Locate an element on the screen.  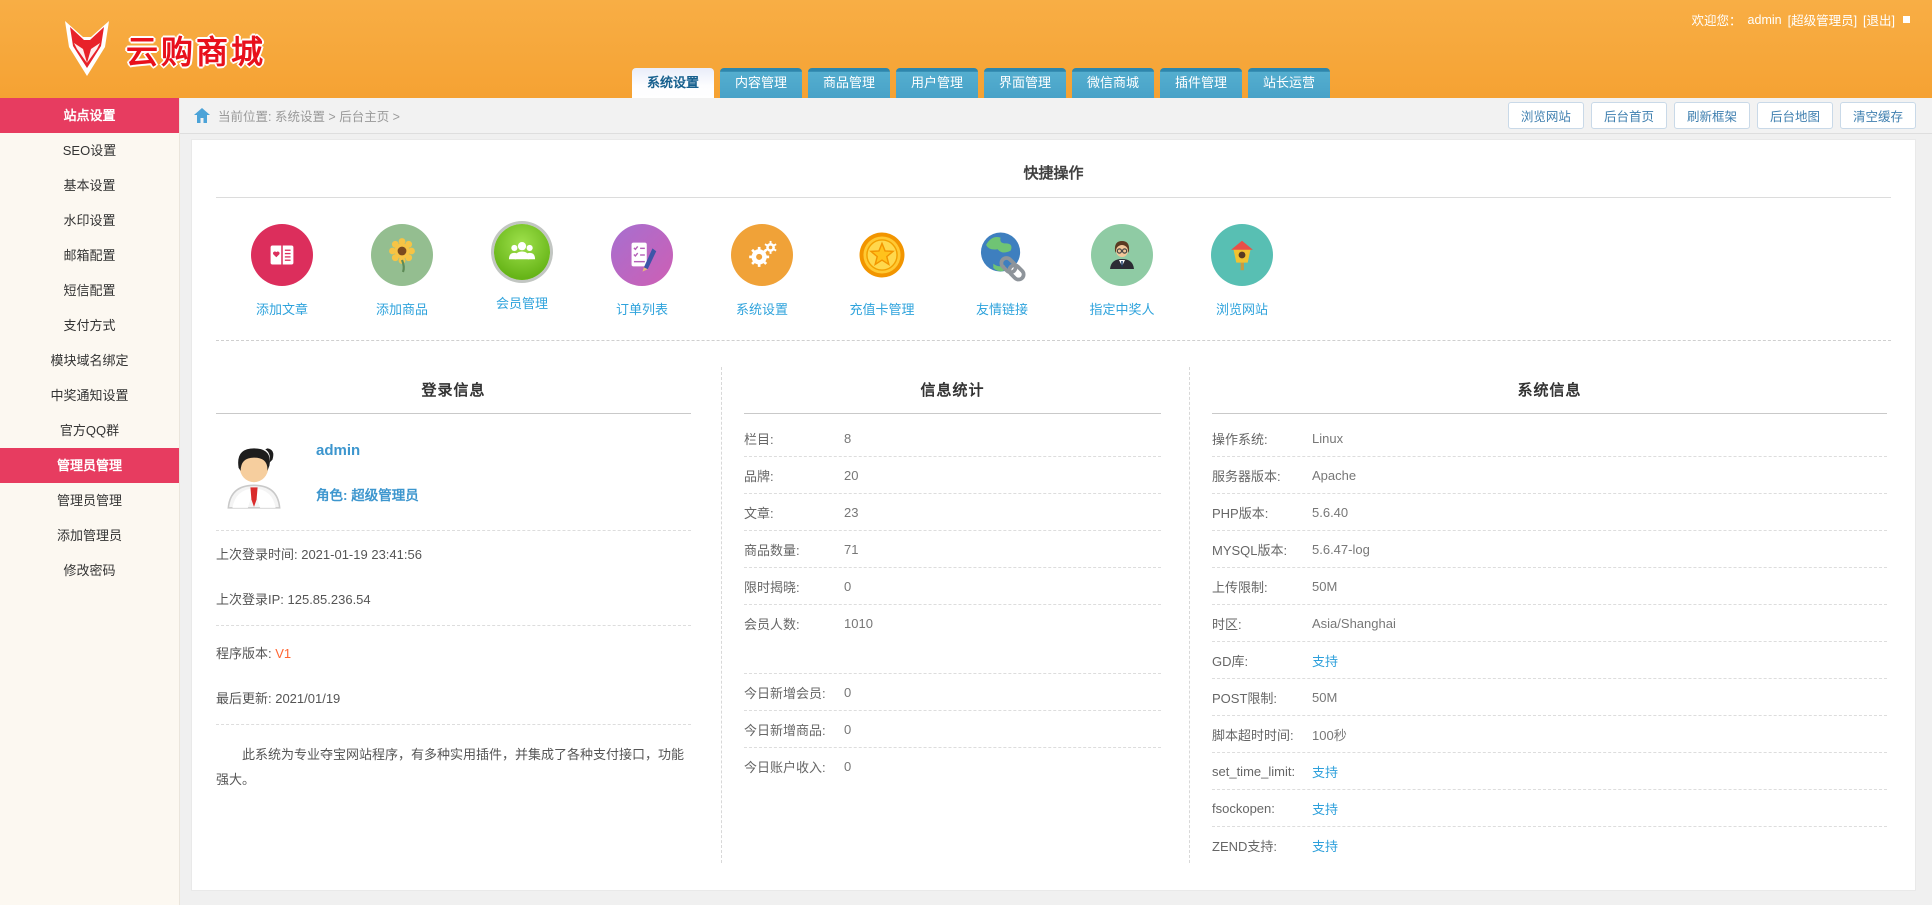
tab-goods-mgmt: 商品管理 is located at coordinates (849, 83).